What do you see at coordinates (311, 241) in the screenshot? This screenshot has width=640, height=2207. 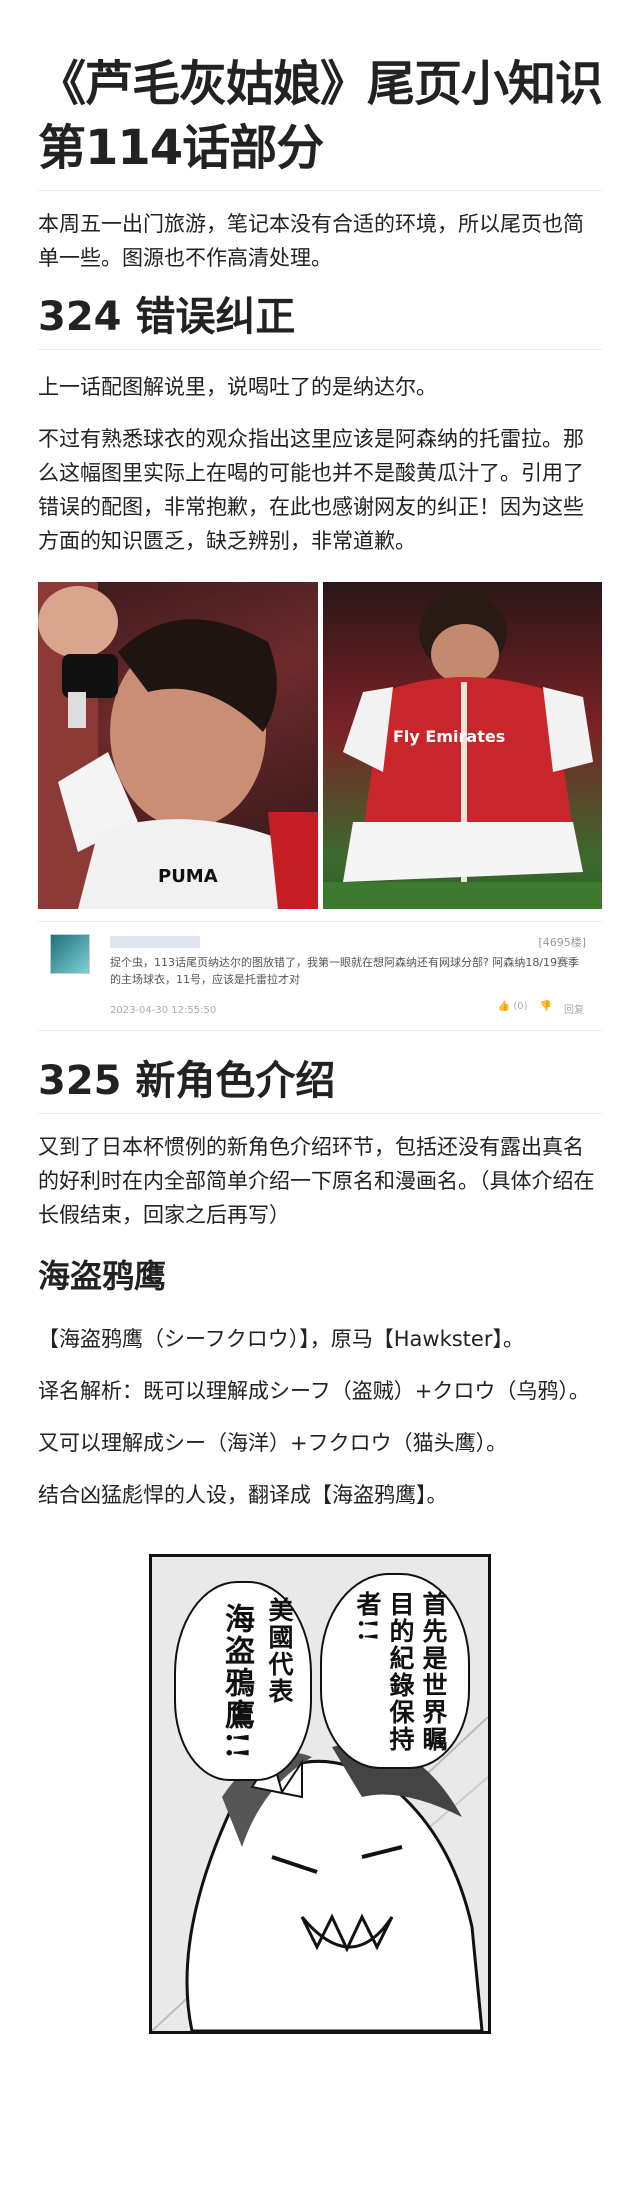 I see `intro-paragraph: 本周五一出门旅游，笔记本没有合适的环境，所以尾页也简单一些。图源也不作高清处理。` at bounding box center [311, 241].